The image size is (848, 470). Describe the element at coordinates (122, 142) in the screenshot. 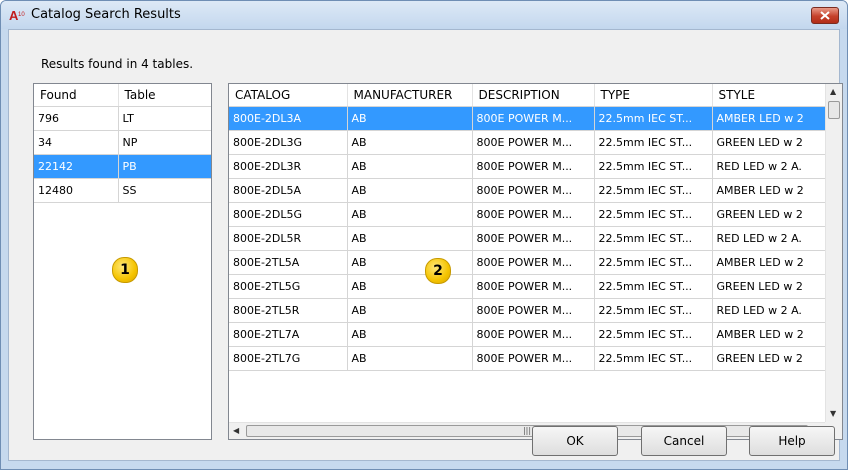

I see `table-row: 34 NP` at that location.